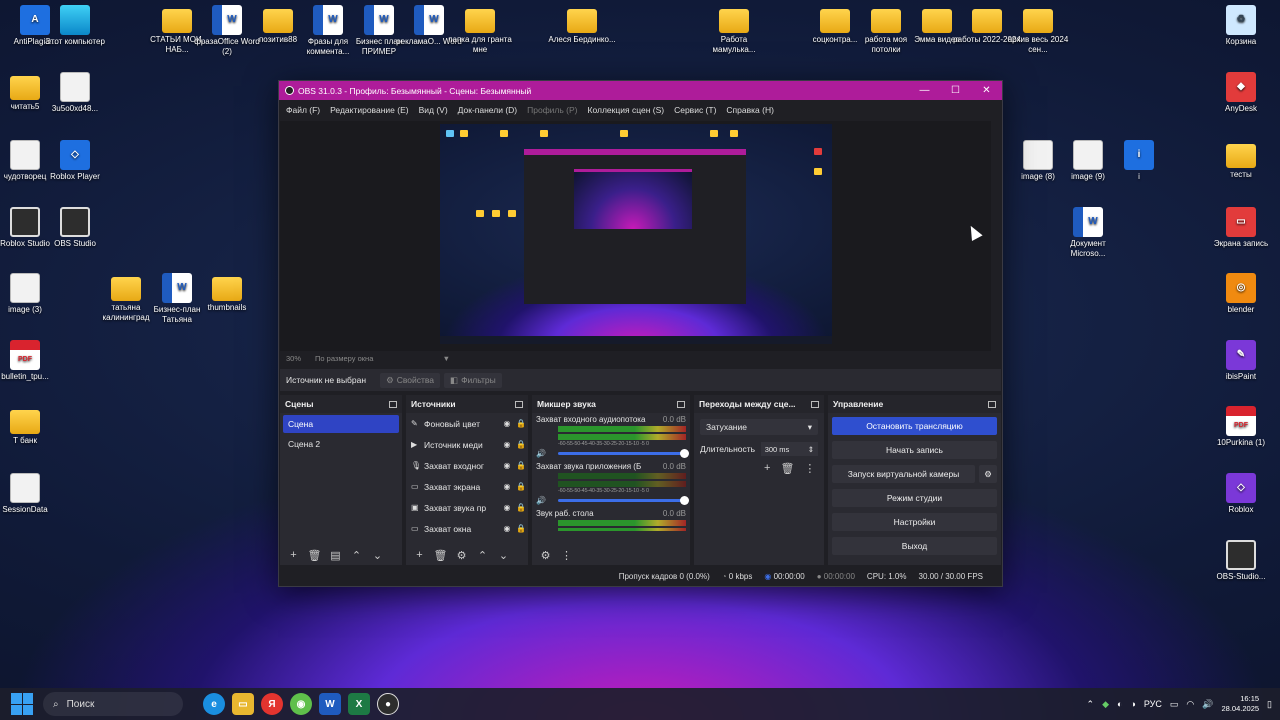 This screenshot has height=720, width=1280. What do you see at coordinates (1174, 704) in the screenshot?
I see `network-icon: ▭` at bounding box center [1174, 704].